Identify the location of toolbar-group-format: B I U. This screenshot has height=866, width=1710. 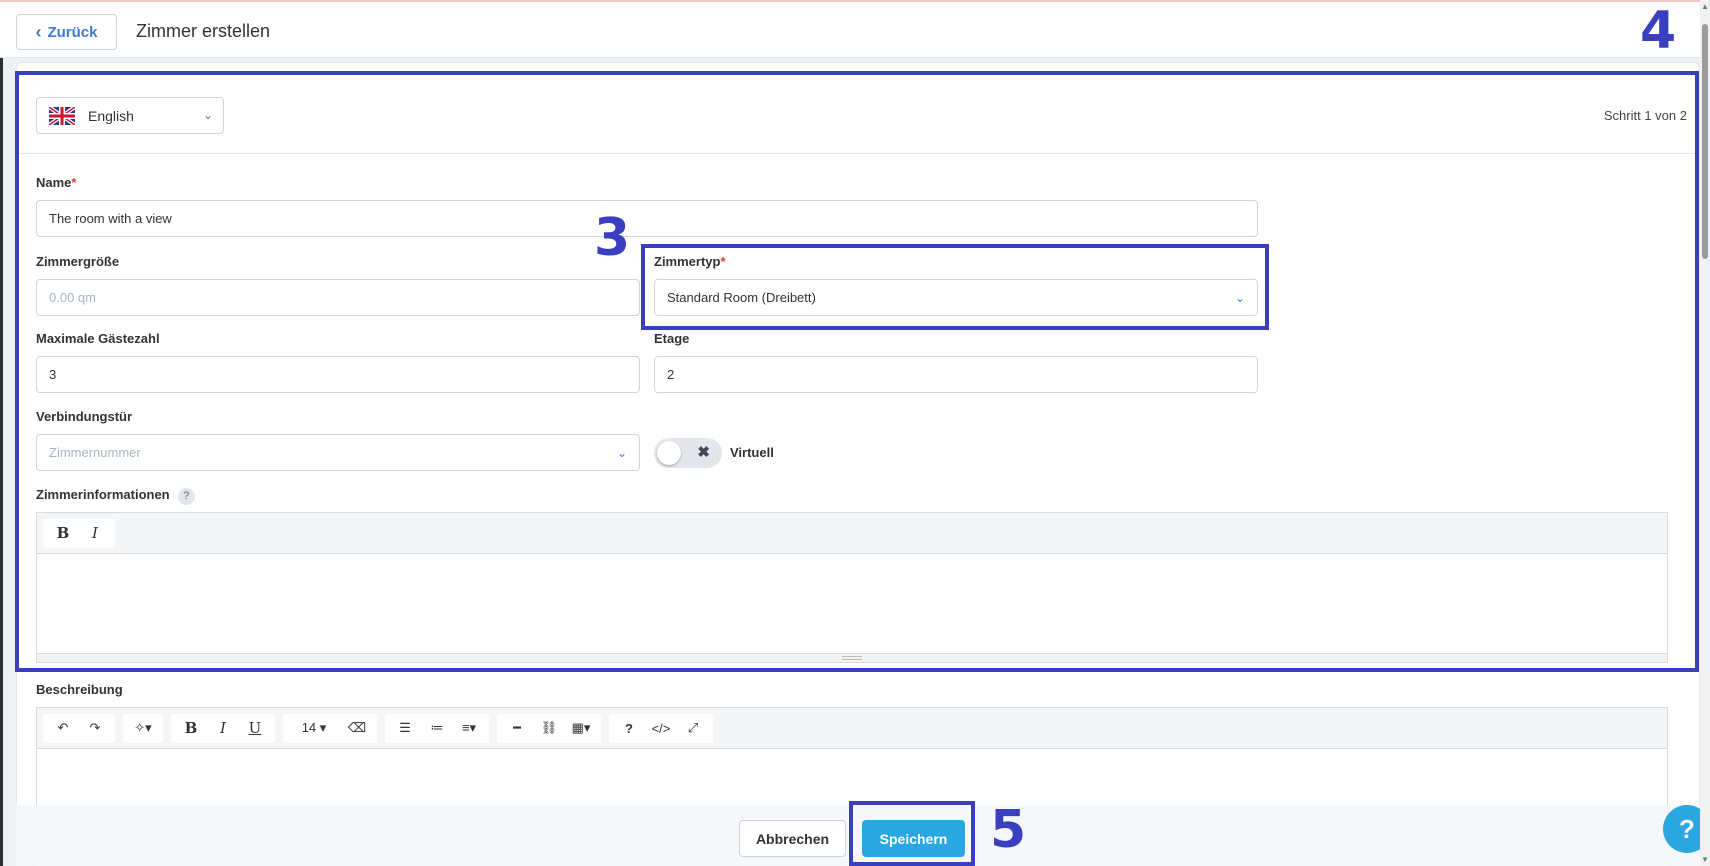
(223, 728).